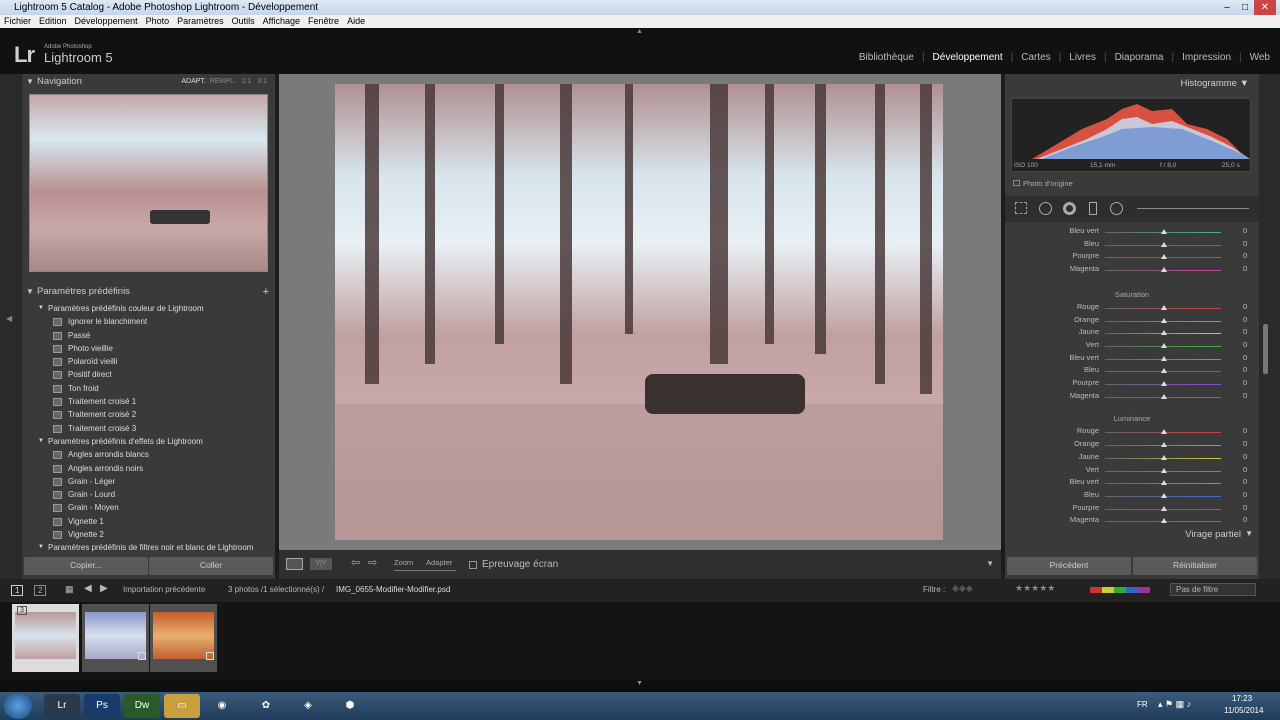 The image size is (1280, 720). I want to click on preset-item: Grain - Léger, so click(148, 481).